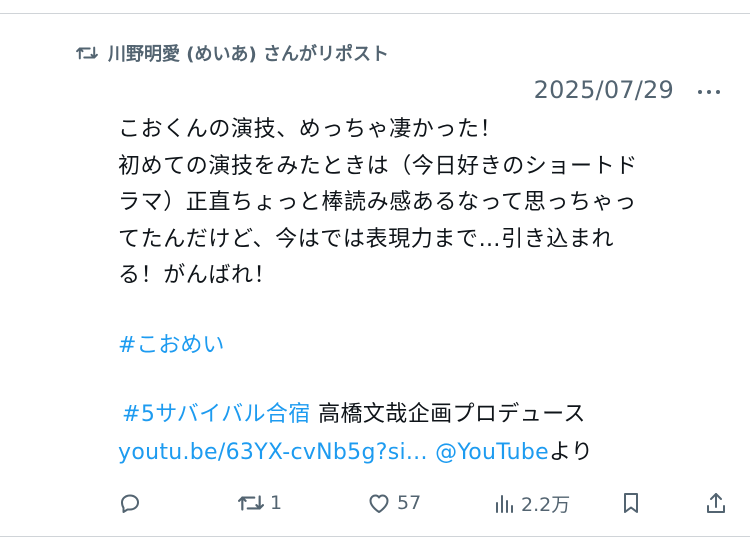  Describe the element at coordinates (276, 503) in the screenshot. I see `repost-count: 1` at that location.